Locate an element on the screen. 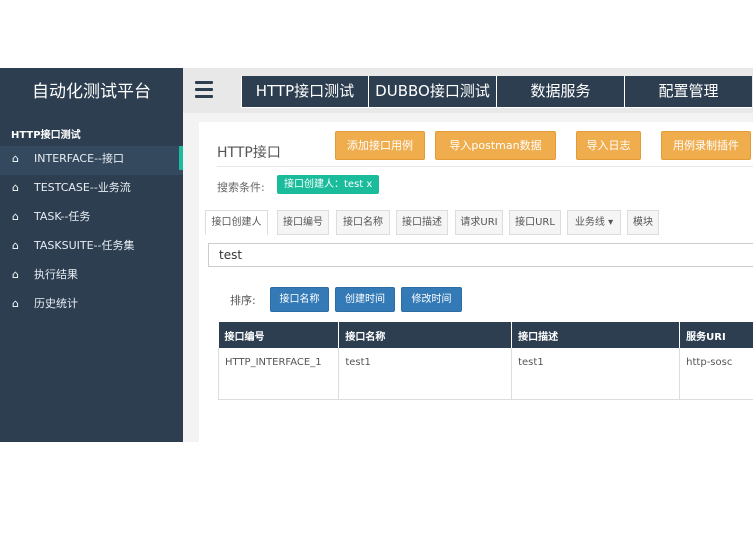 This screenshot has height=542, width=753. import-postman-button: 导入postman数据 is located at coordinates (495, 145).